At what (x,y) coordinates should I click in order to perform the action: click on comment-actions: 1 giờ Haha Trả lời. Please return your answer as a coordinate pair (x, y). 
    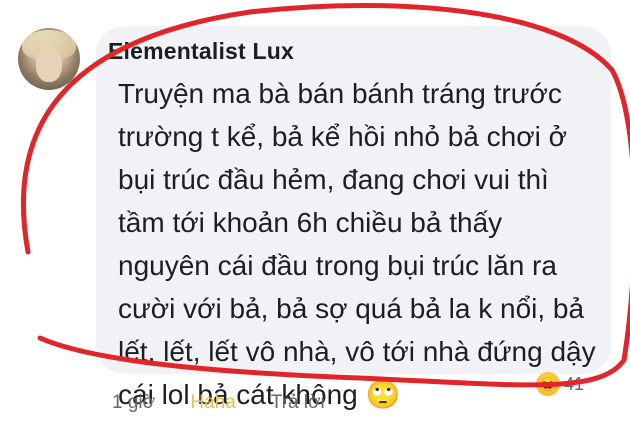
    Looking at the image, I should click on (233, 403).